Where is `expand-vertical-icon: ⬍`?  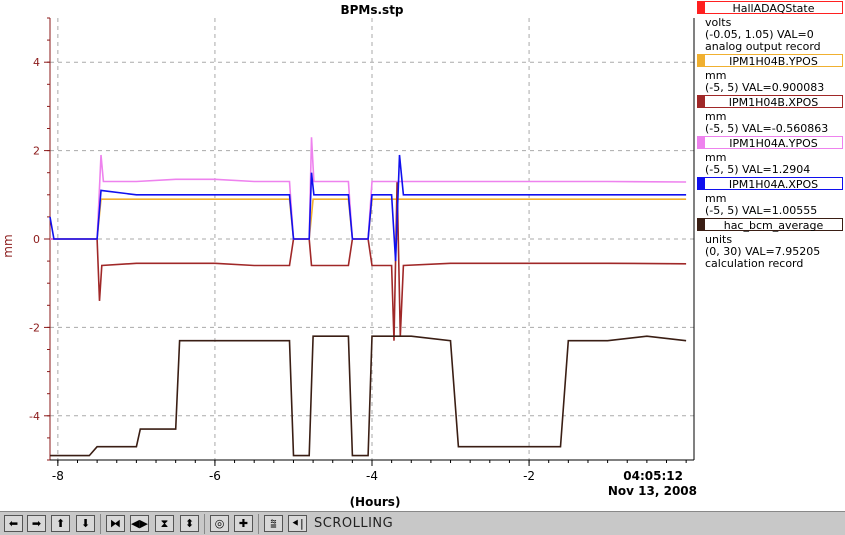
expand-vertical-icon: ⬍ is located at coordinates (189, 523).